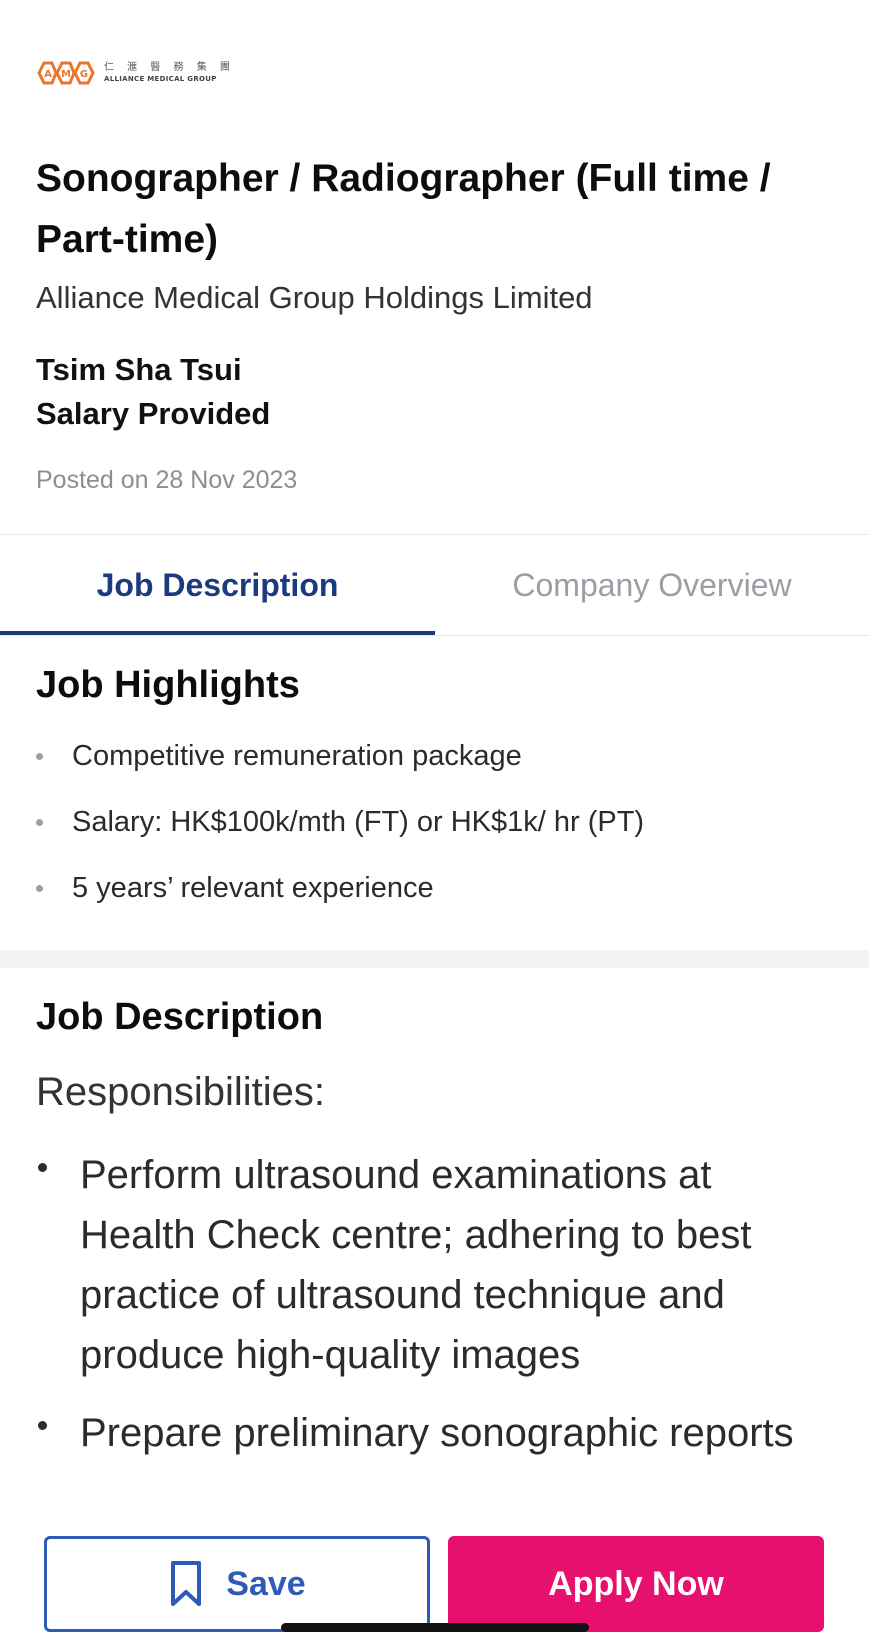 This screenshot has height=1651, width=869. What do you see at coordinates (160, 79) in the screenshot?
I see `logo-english-text: ALLIANCE MEDICAL GROUP` at bounding box center [160, 79].